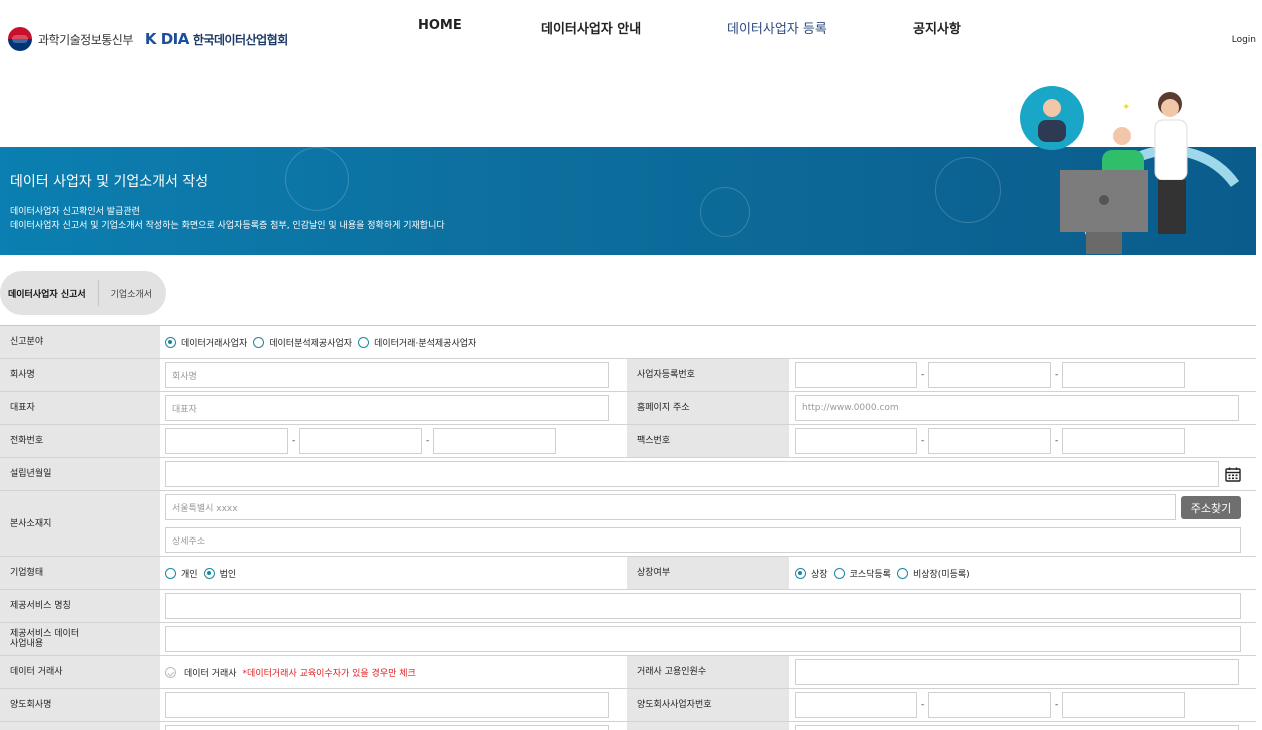 The image size is (1262, 730). Describe the element at coordinates (708, 573) in the screenshot. I see `label-listing: 상장여부` at that location.